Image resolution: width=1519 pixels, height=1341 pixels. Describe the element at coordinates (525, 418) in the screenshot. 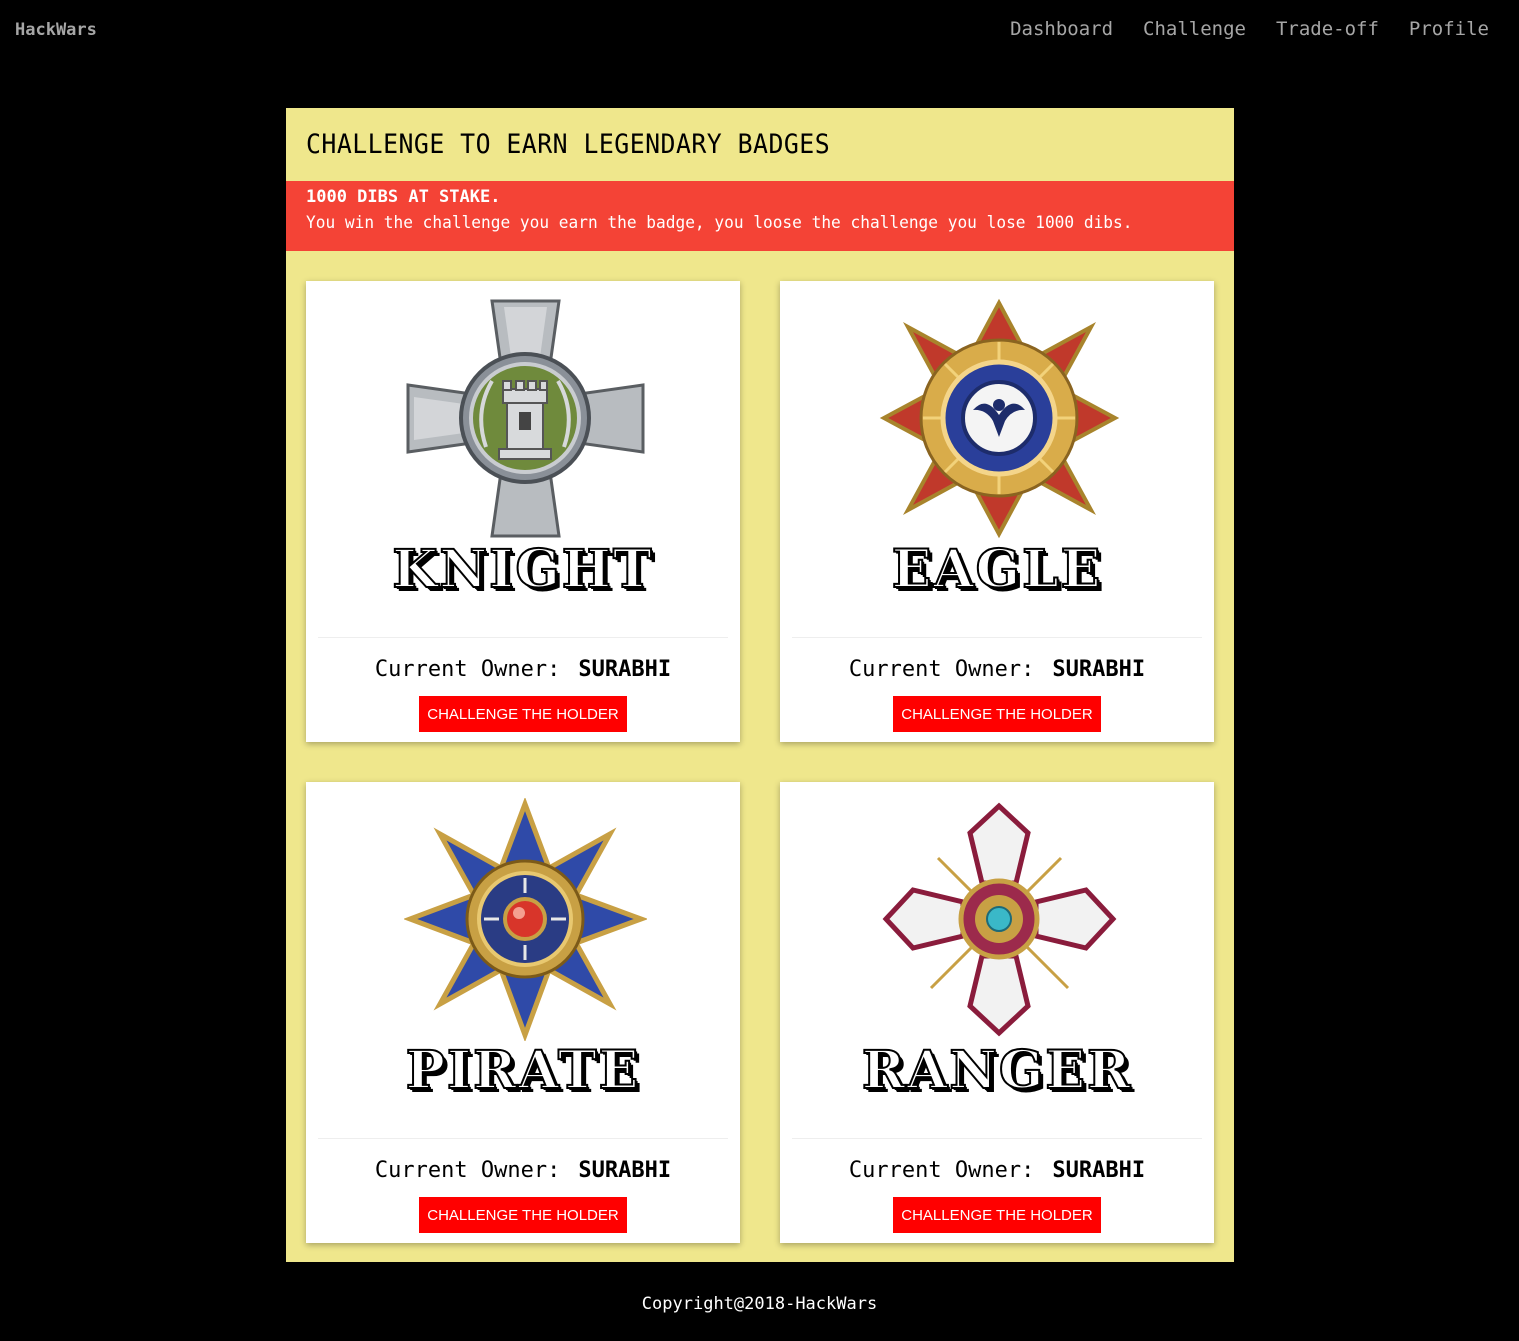

I see `knight-badge-icon` at that location.